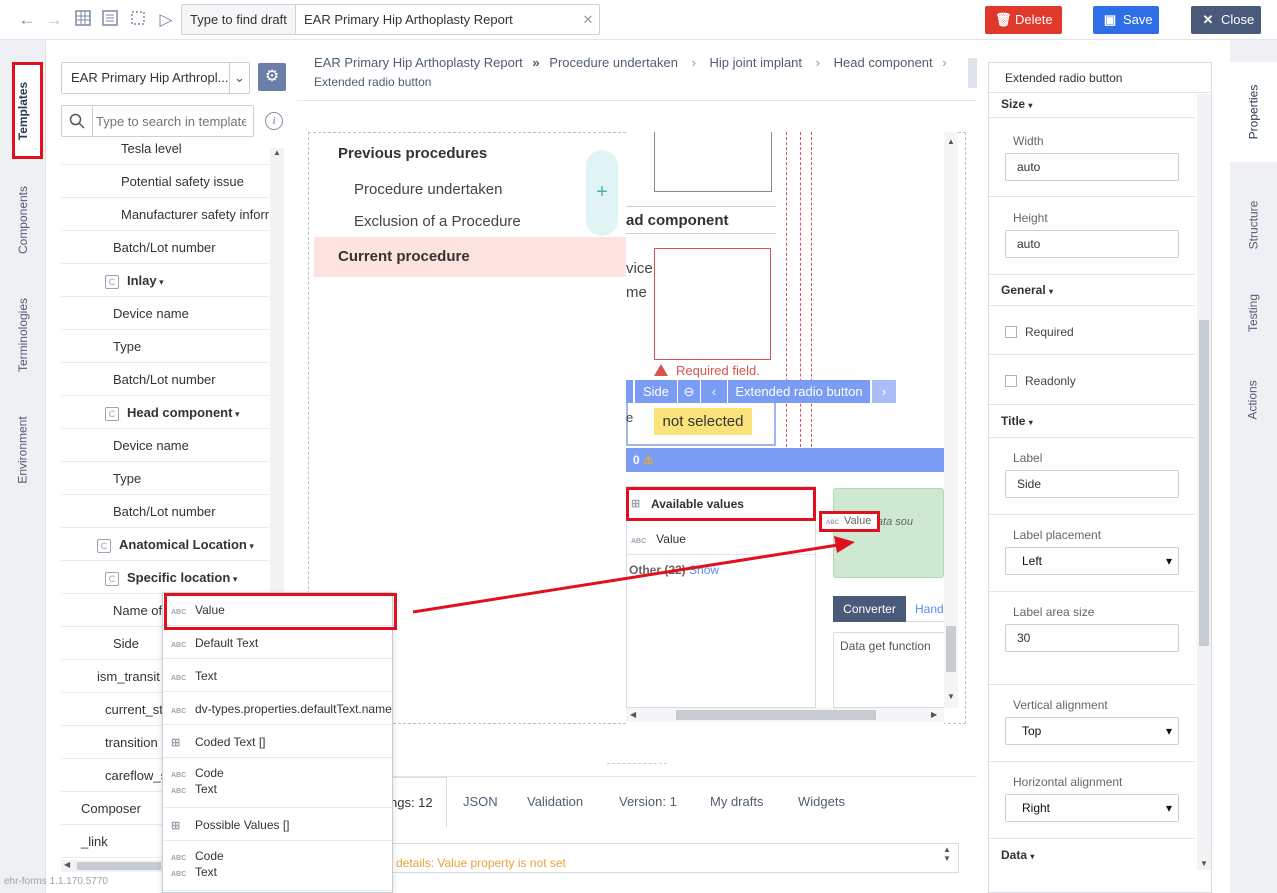 This screenshot has height=893, width=1277. What do you see at coordinates (1057, 535) in the screenshot?
I see `label-placement-label: Label placement` at bounding box center [1057, 535].